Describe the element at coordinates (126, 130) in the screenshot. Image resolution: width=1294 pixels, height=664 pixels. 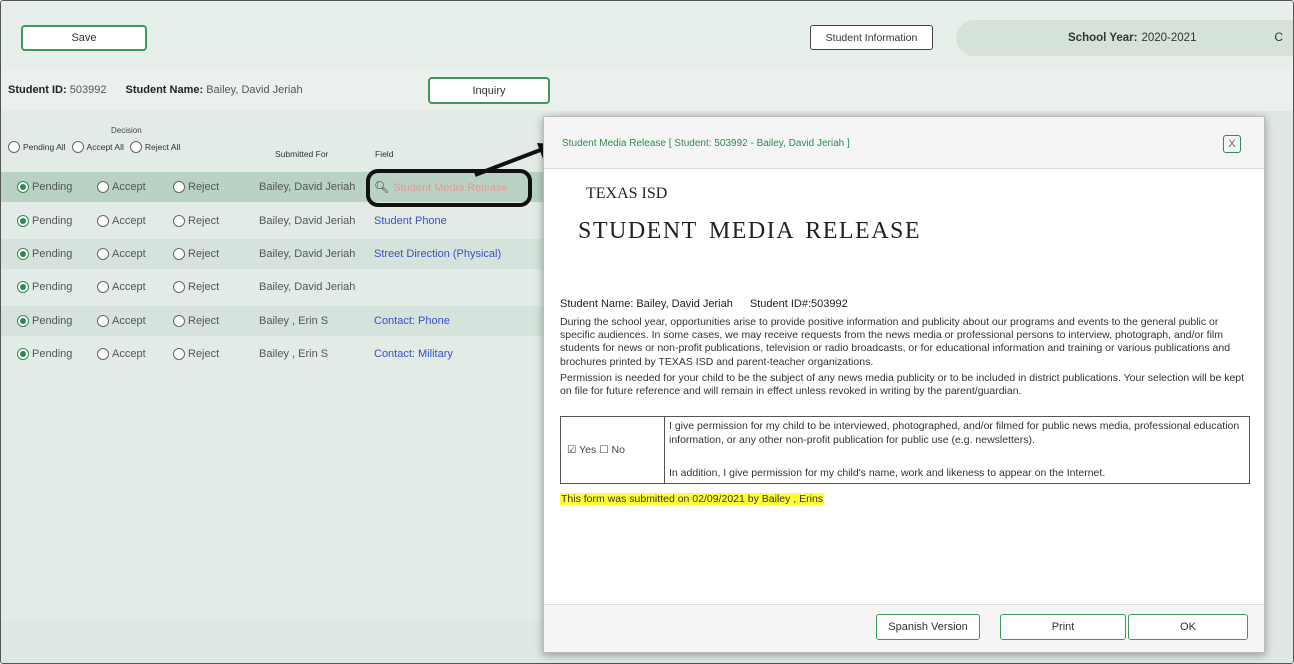
I see `decision-header: Decision` at that location.